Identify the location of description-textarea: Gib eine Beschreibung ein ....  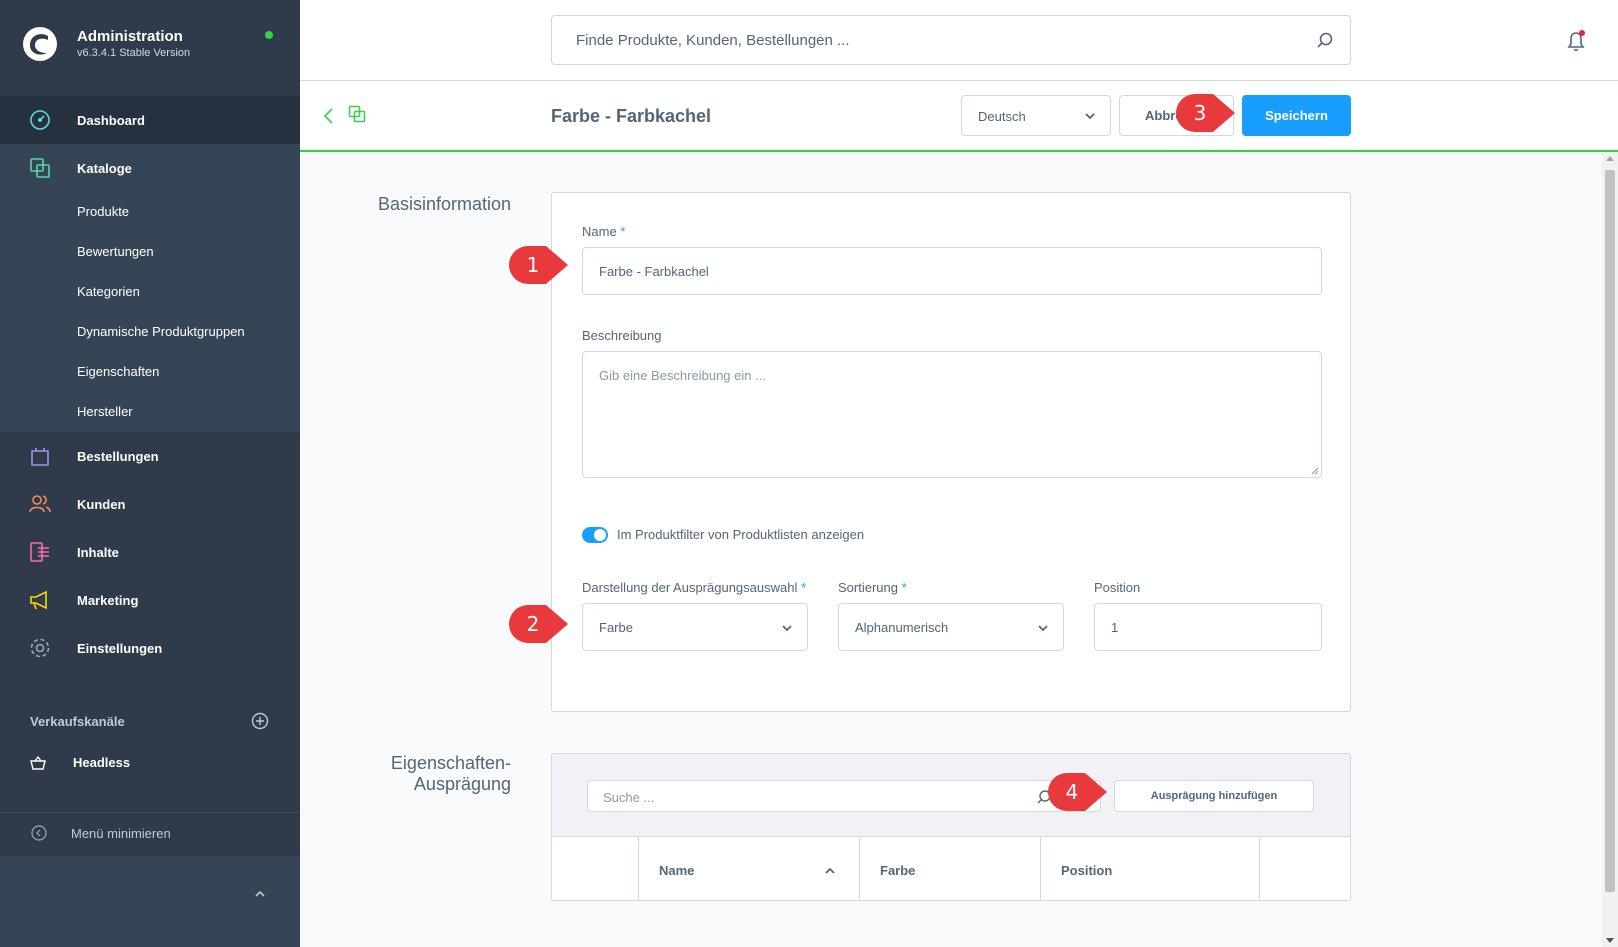
(952, 414).